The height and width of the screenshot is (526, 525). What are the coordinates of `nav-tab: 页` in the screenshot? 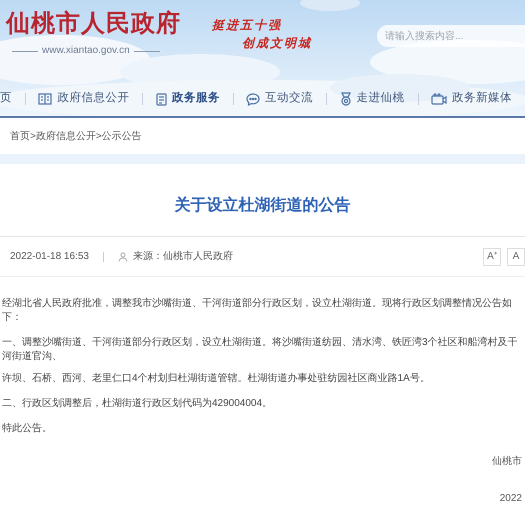 It's located at (12, 99).